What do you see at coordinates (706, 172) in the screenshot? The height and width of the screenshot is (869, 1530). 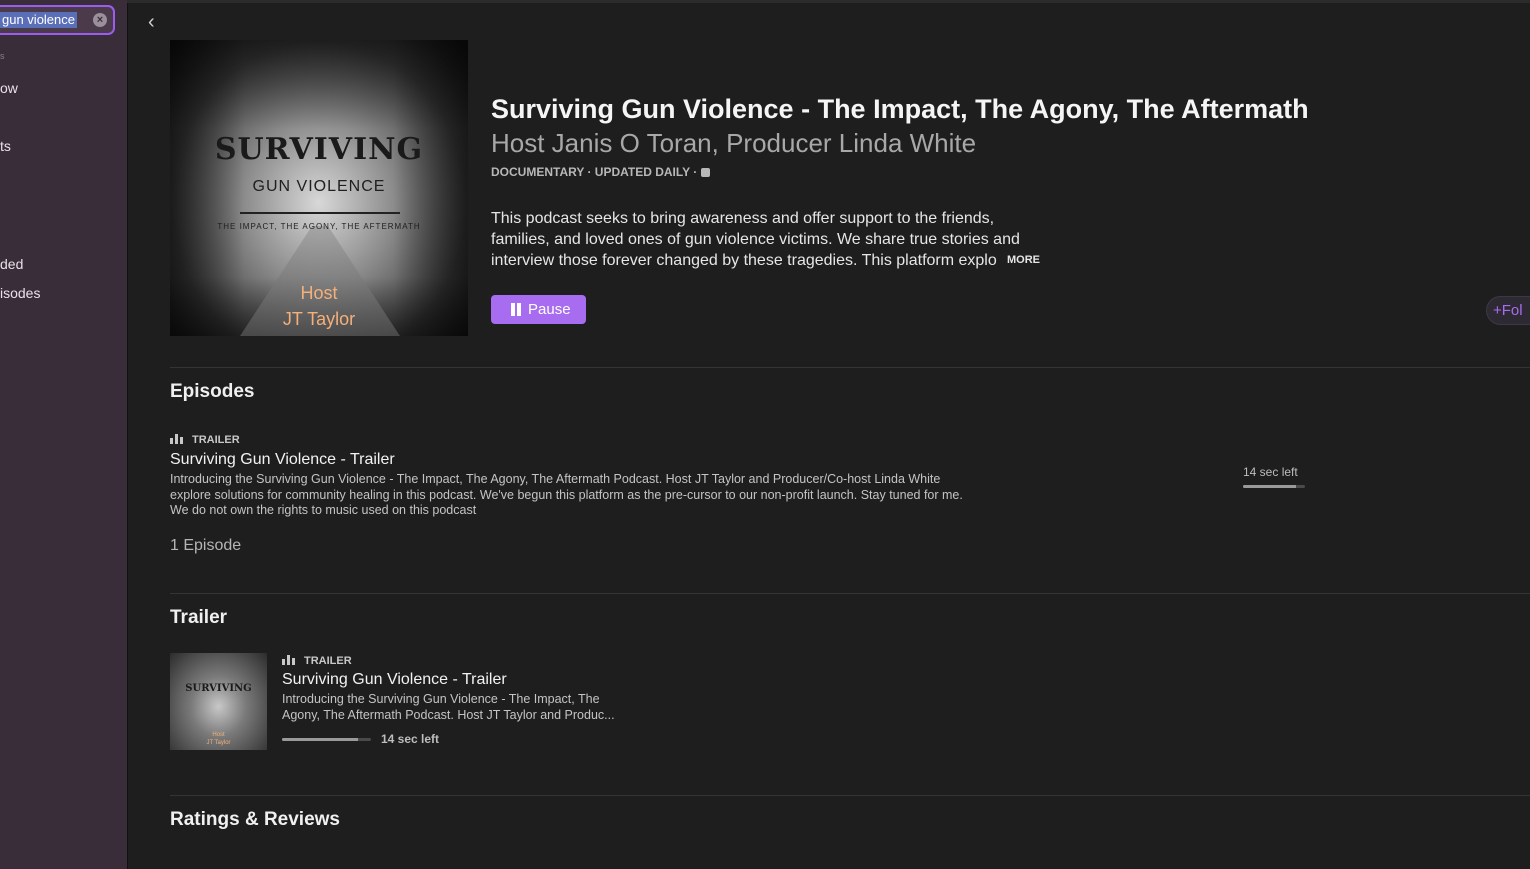 I see `explicit-icon` at bounding box center [706, 172].